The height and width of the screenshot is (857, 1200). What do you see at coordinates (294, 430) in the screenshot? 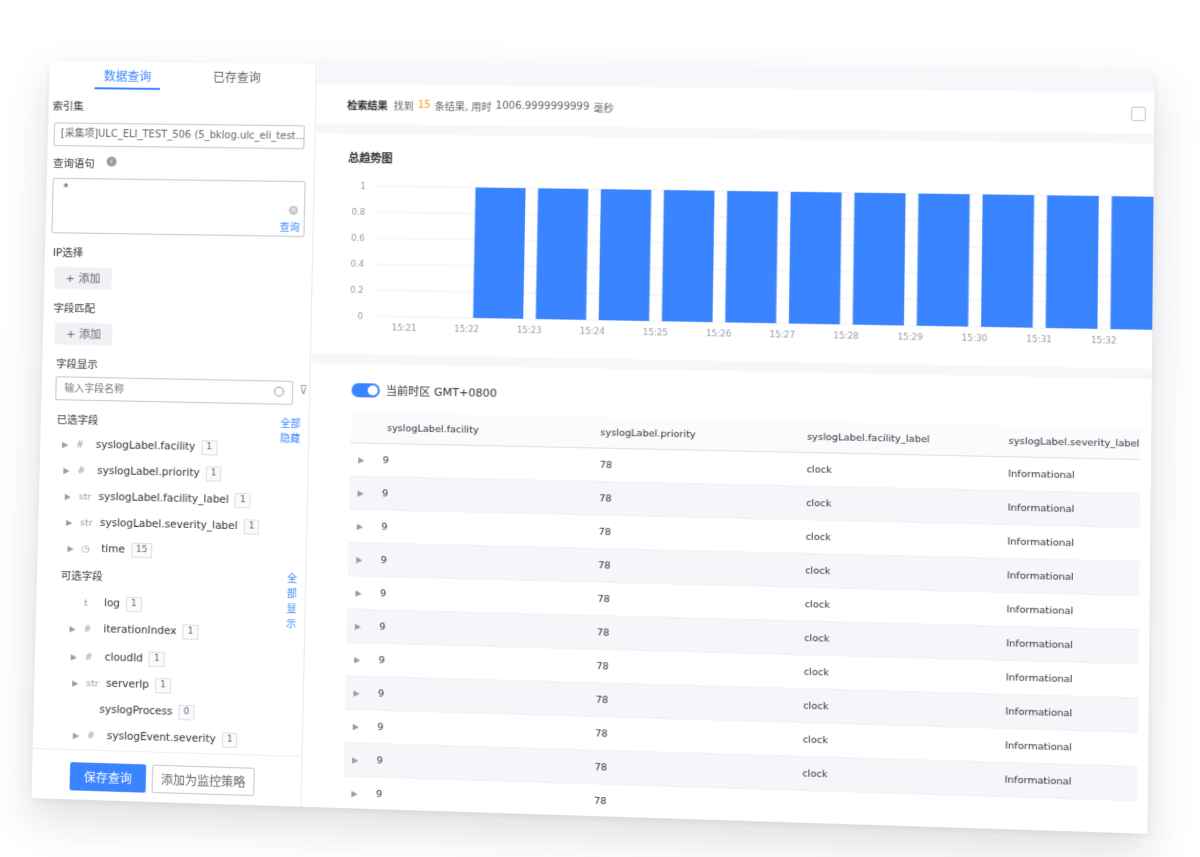
I see `hide-all-link: 全部隐藏` at bounding box center [294, 430].